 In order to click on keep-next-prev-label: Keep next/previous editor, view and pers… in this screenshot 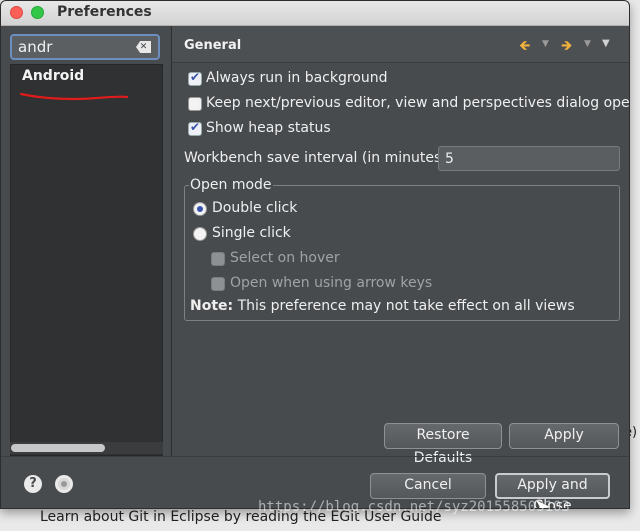, I will do `click(417, 103)`.